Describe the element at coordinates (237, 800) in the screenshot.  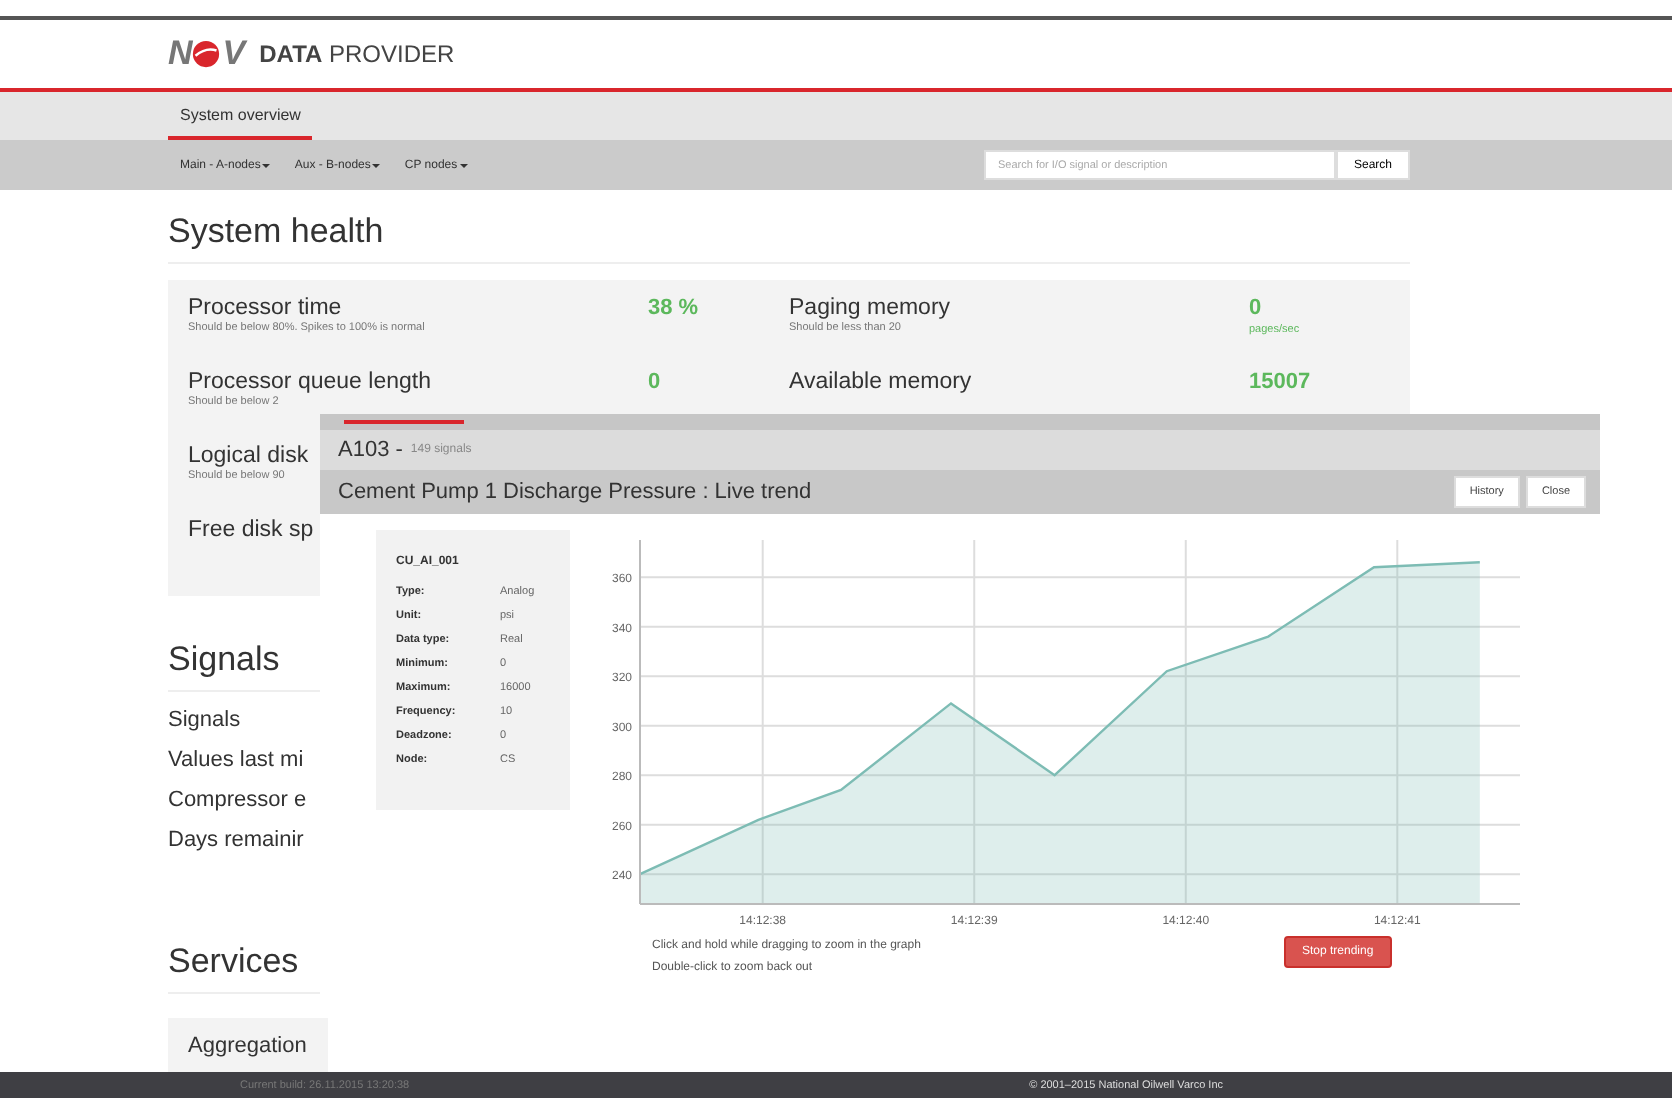
I see `signal-label: Compressor e` at that location.